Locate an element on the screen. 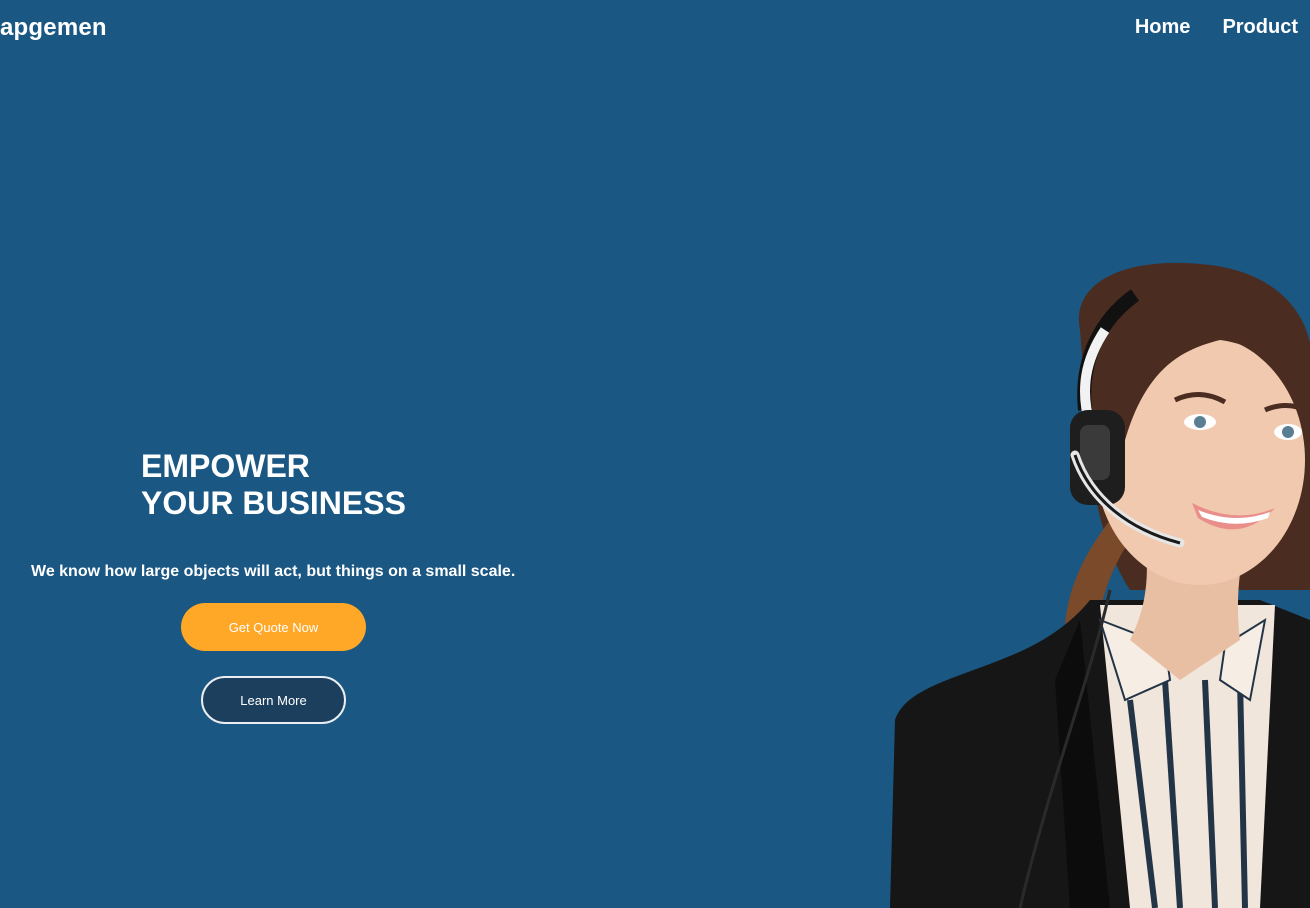 This screenshot has width=1310, height=908. hero-title: EMPOWER YOUR BUSINESS is located at coordinates (273, 485).